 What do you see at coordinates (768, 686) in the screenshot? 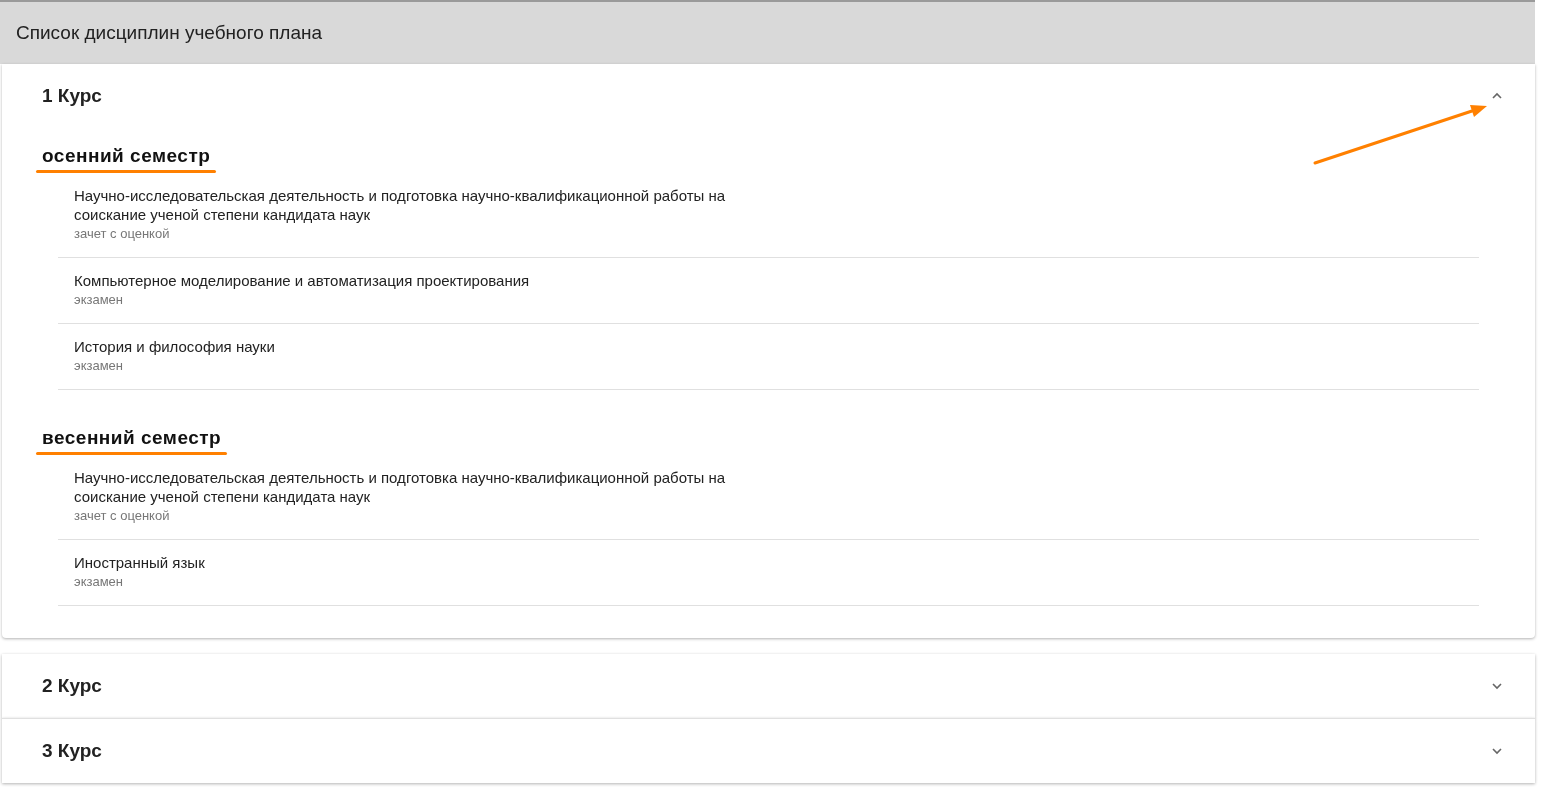
I see `course-header: 2 Курс` at bounding box center [768, 686].